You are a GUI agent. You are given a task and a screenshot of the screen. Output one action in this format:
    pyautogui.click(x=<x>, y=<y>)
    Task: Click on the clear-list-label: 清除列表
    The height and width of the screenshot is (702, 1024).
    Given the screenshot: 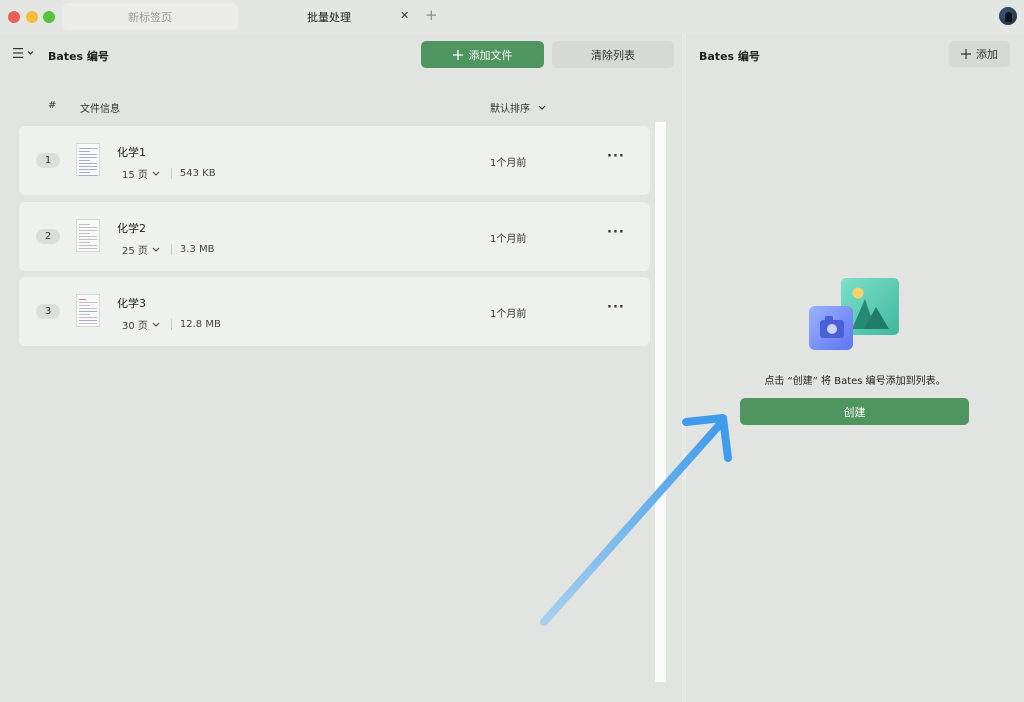 What is the action you would take?
    pyautogui.click(x=613, y=55)
    